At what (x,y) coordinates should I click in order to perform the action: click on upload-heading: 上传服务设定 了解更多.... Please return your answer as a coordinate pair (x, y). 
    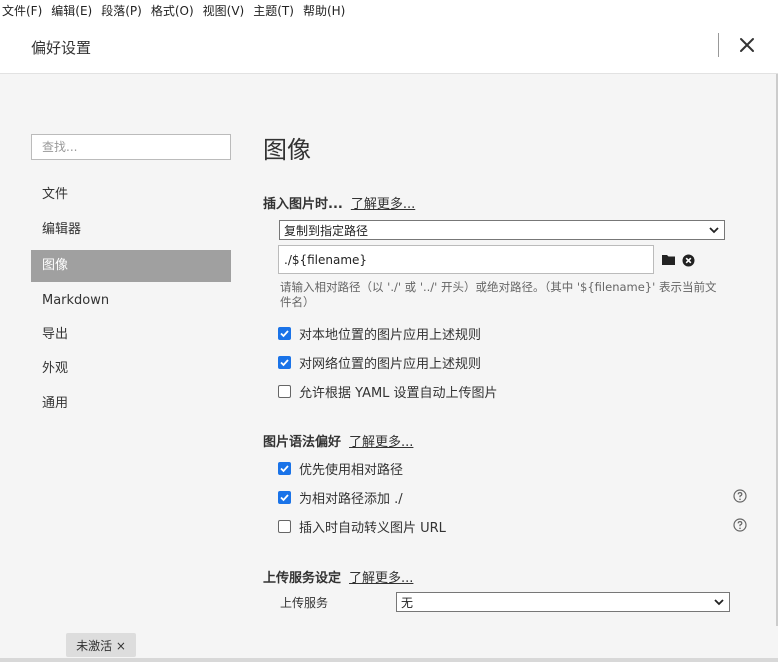
    Looking at the image, I should click on (338, 576).